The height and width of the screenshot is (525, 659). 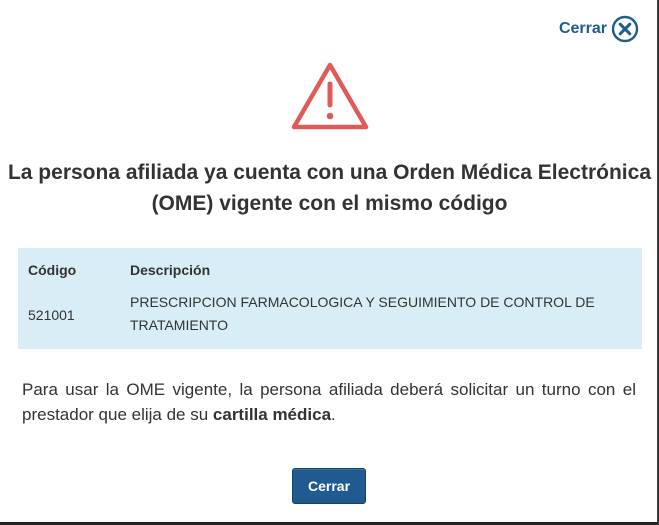 What do you see at coordinates (329, 486) in the screenshot?
I see `close-button: Cerrar` at bounding box center [329, 486].